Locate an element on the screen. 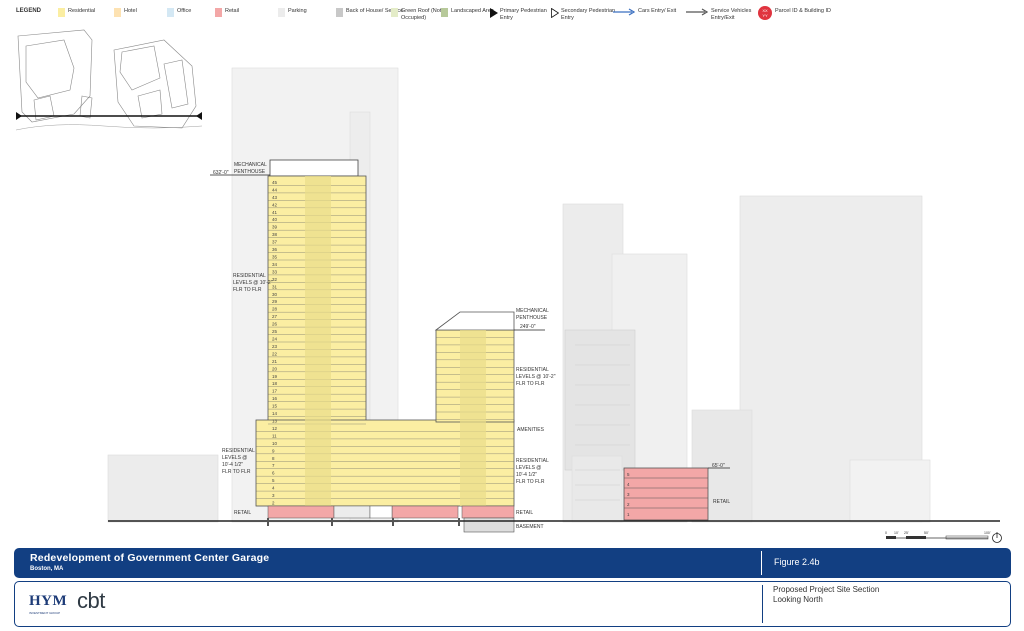 This screenshot has width=1024, height=631. scale-bar: 0 10' 25' 50' 100' is located at coordinates (943, 537).